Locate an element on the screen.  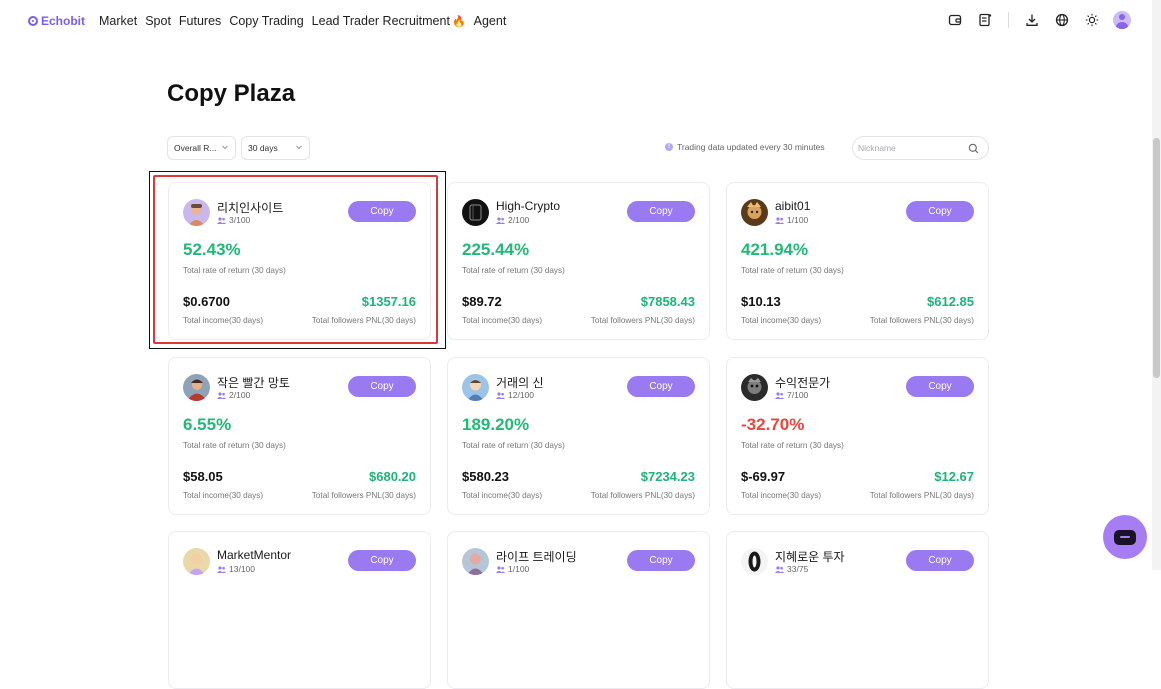
sun-icon is located at coordinates (1092, 20).